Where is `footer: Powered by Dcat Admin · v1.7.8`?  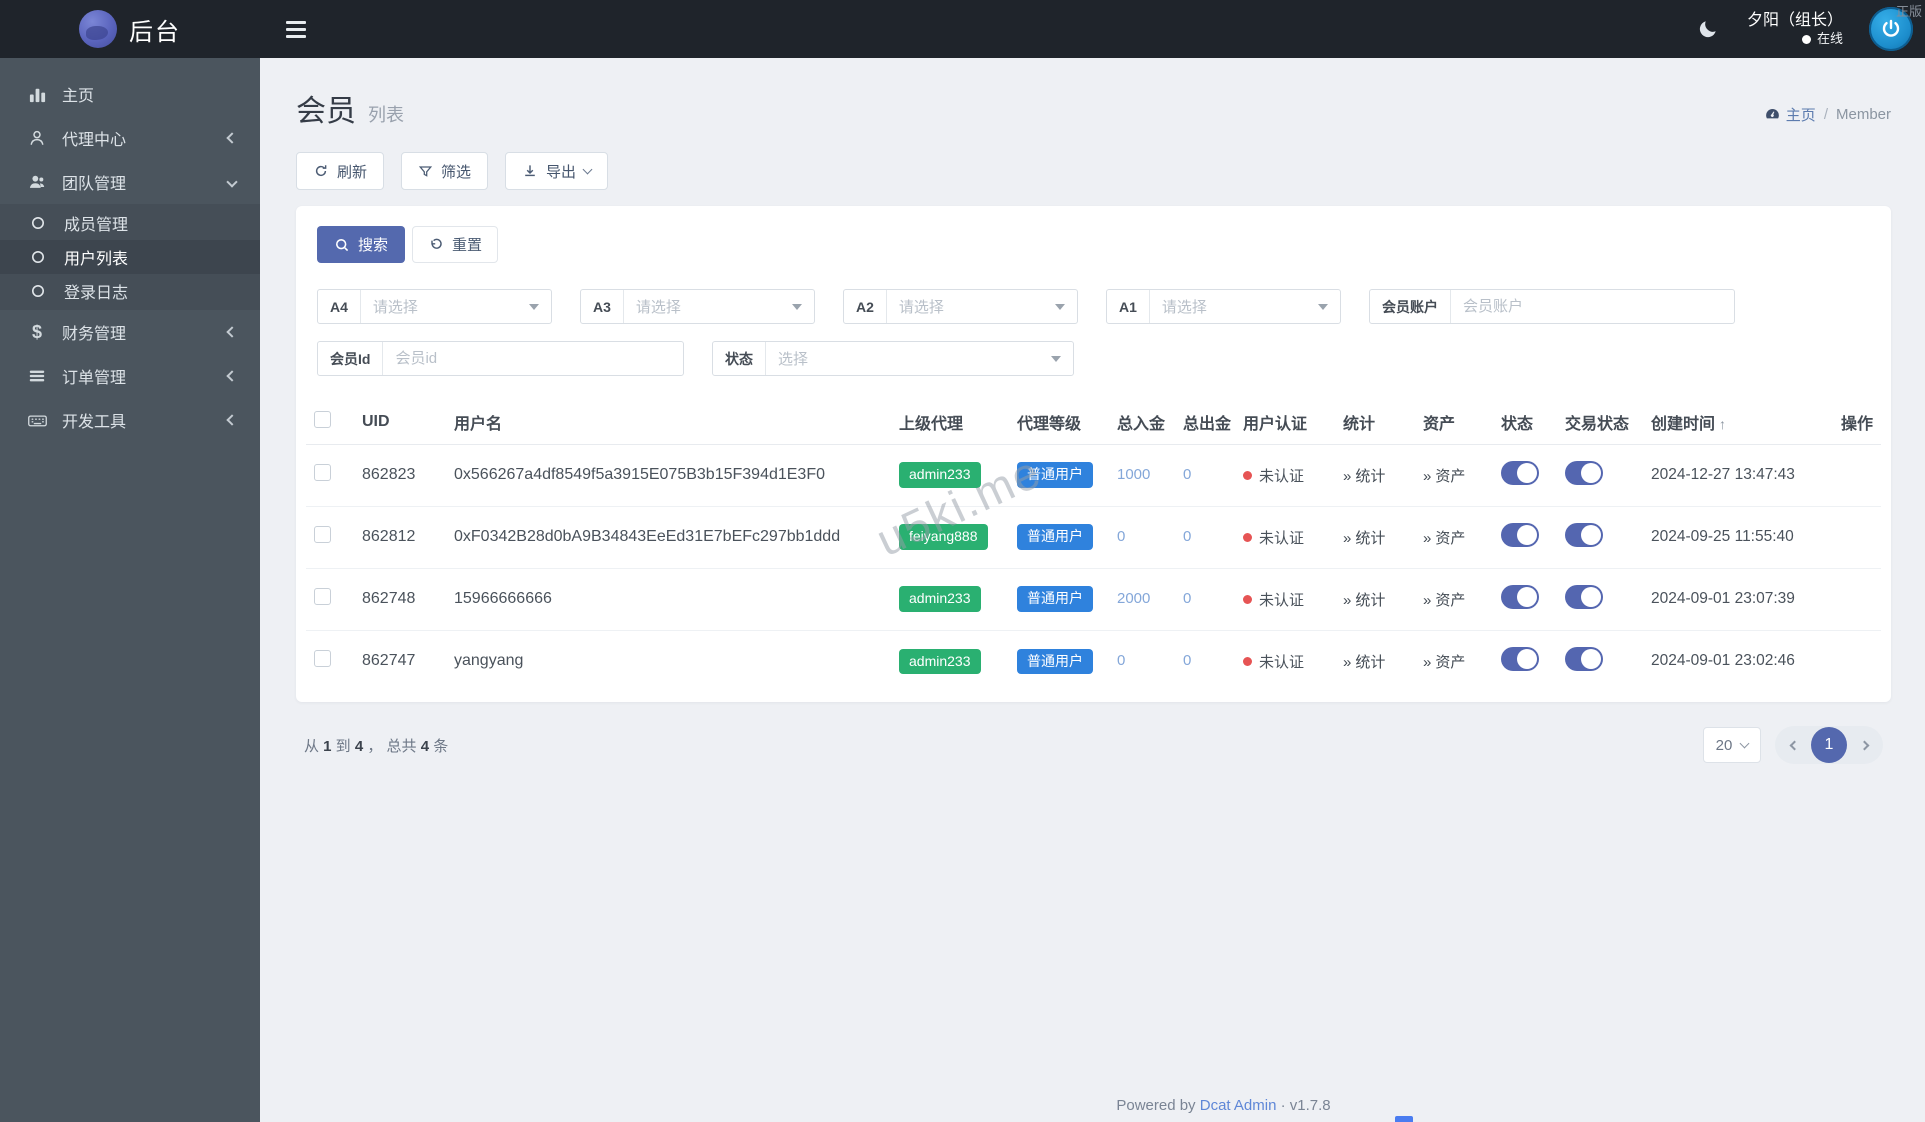
footer: Powered by Dcat Admin · v1.7.8 is located at coordinates (1223, 1105).